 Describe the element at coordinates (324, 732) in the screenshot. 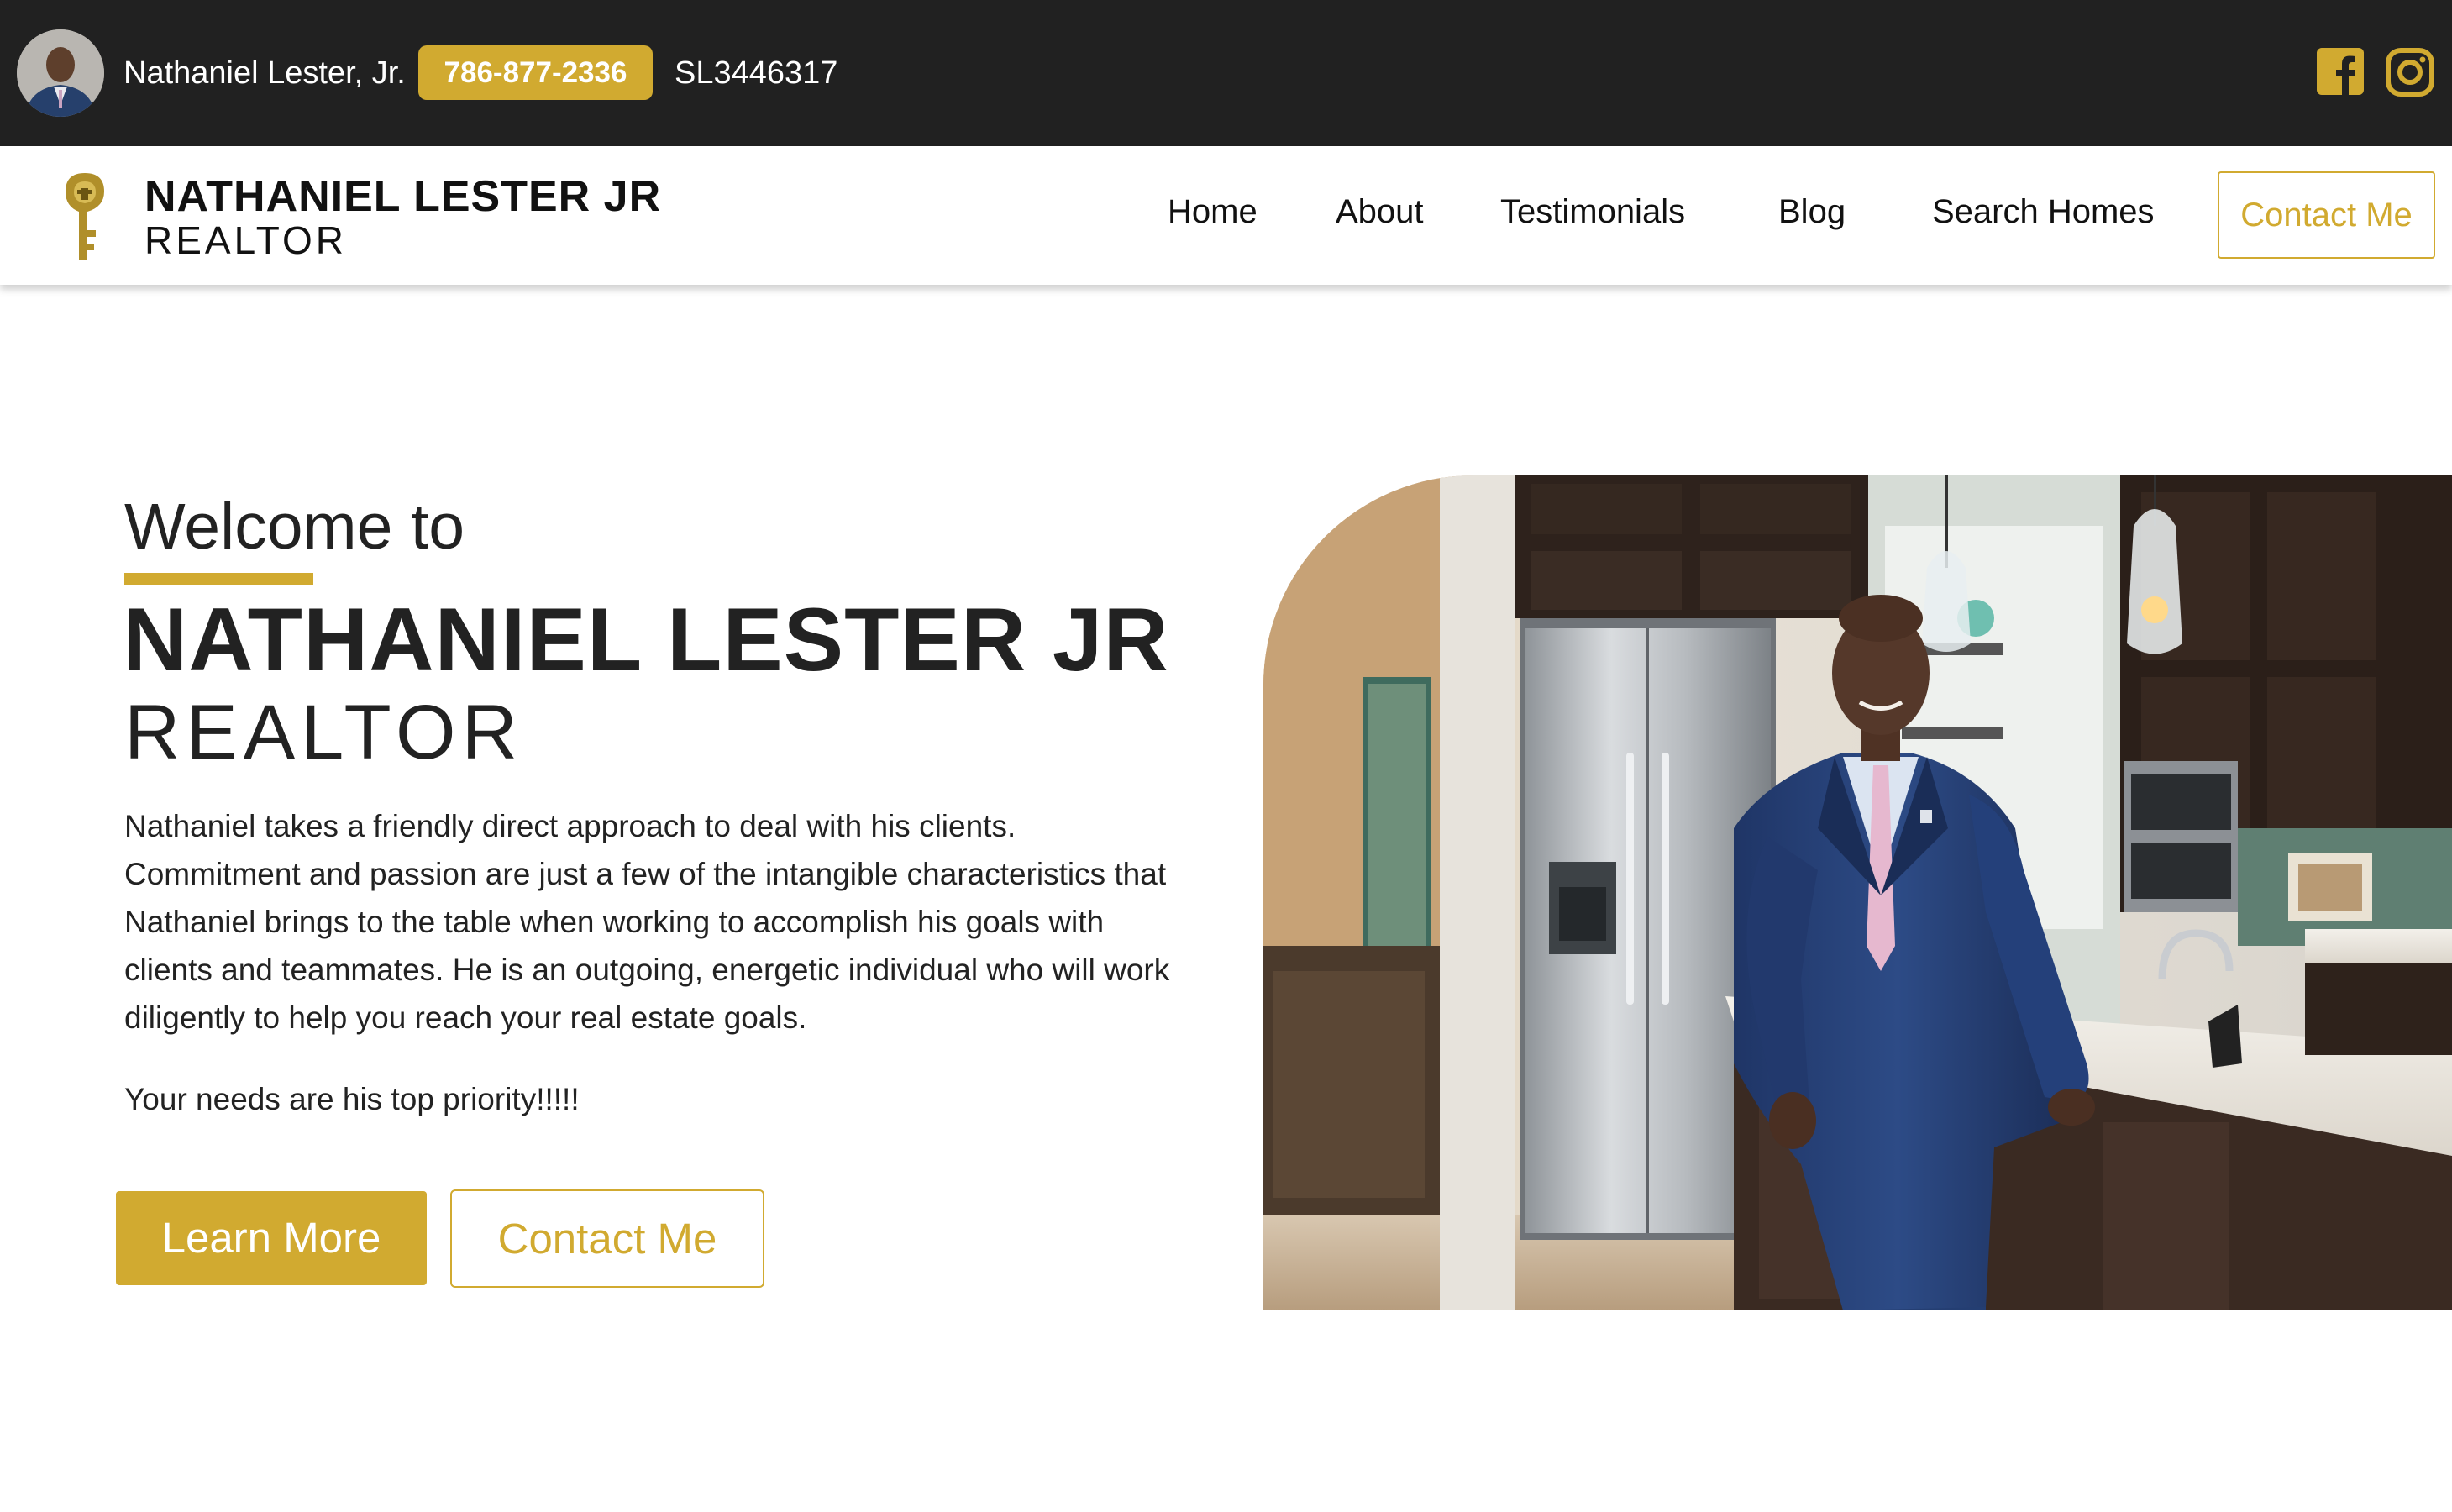

I see `hero-subtitle: REALTOR` at that location.